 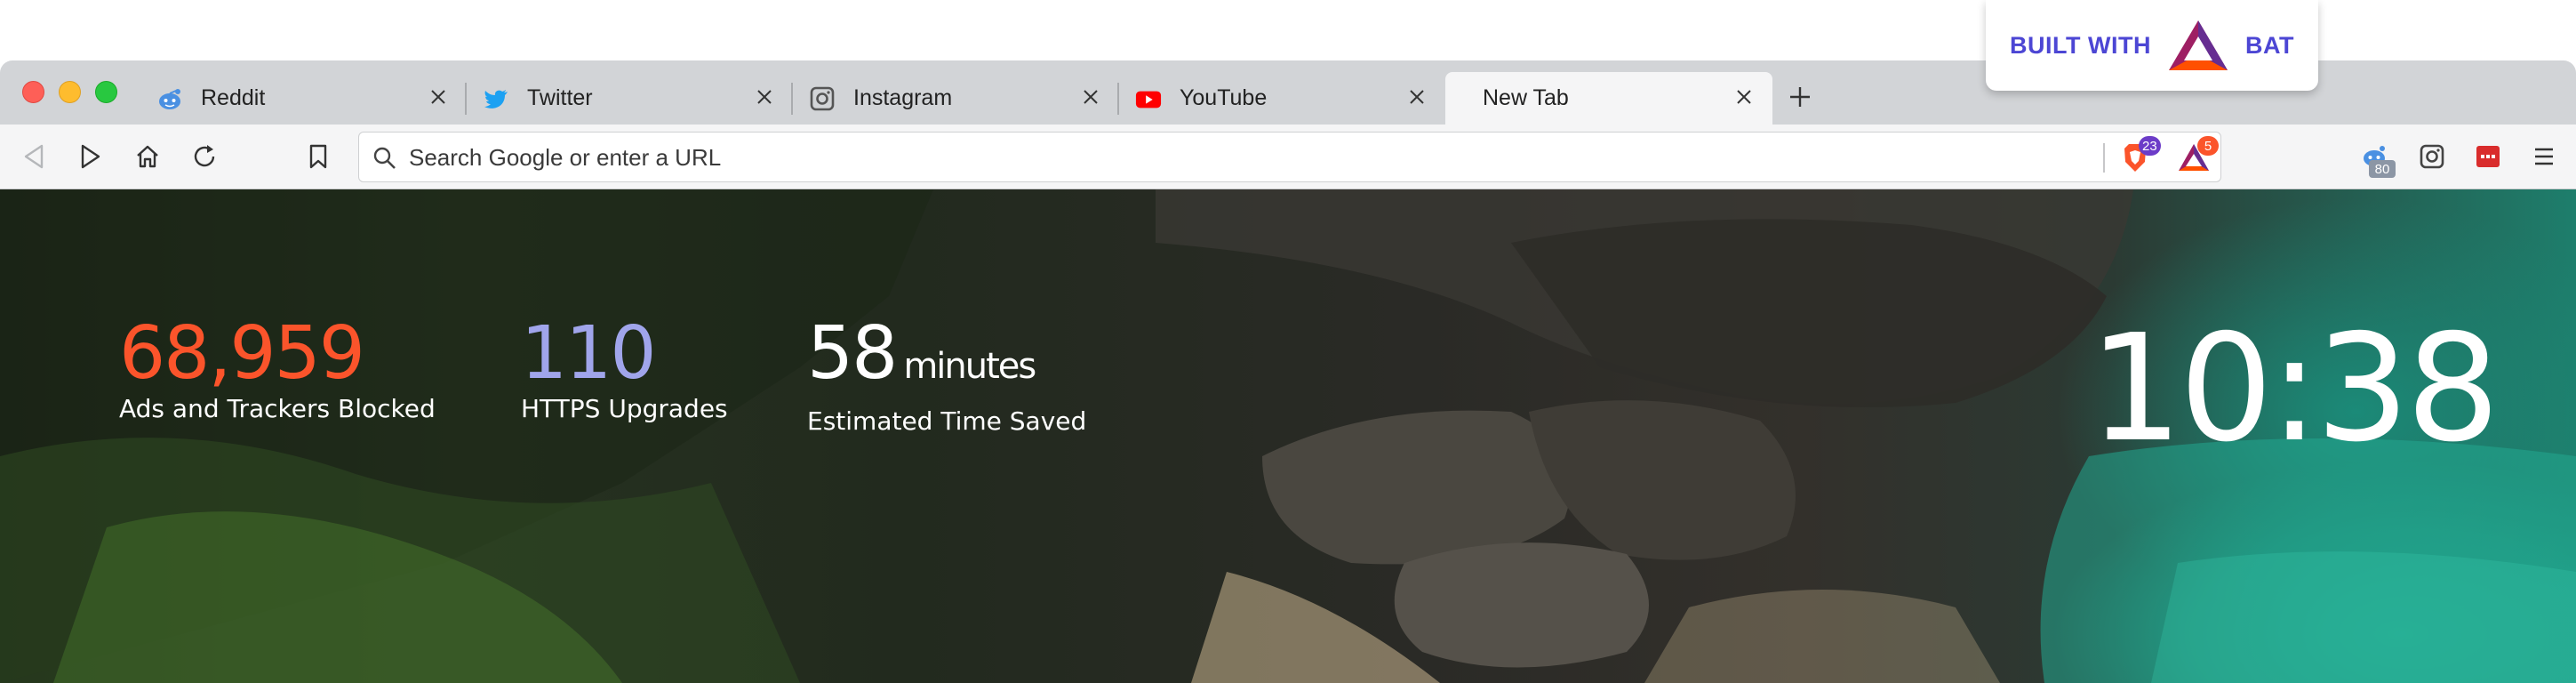 I want to click on time-saved-stat: 58 minutes Estimated Time Saved, so click(x=947, y=375).